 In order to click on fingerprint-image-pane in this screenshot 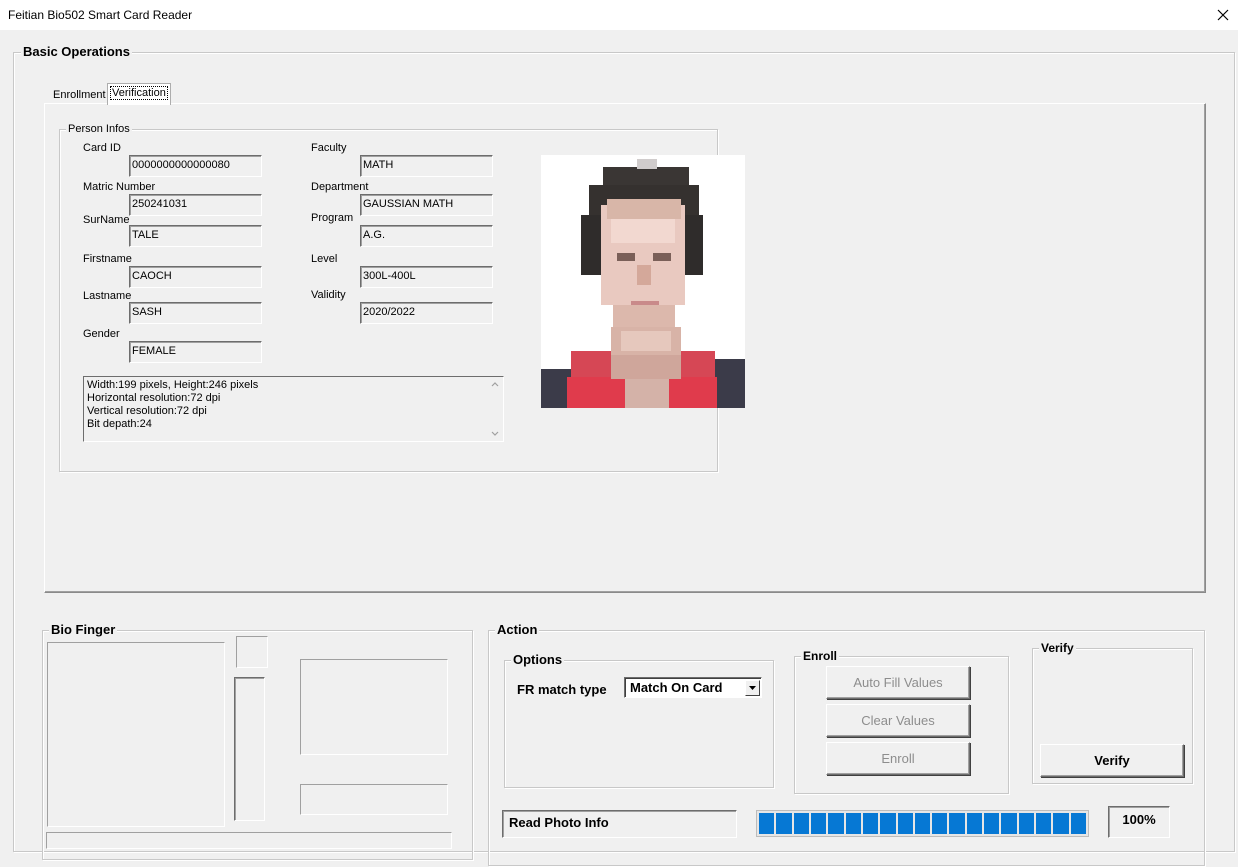, I will do `click(136, 734)`.